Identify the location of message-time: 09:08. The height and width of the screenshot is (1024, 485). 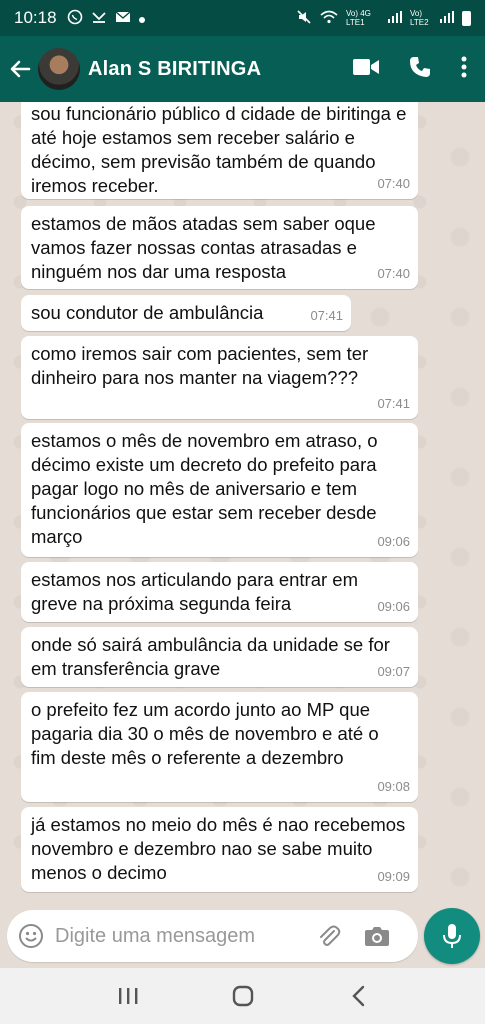
(393, 786).